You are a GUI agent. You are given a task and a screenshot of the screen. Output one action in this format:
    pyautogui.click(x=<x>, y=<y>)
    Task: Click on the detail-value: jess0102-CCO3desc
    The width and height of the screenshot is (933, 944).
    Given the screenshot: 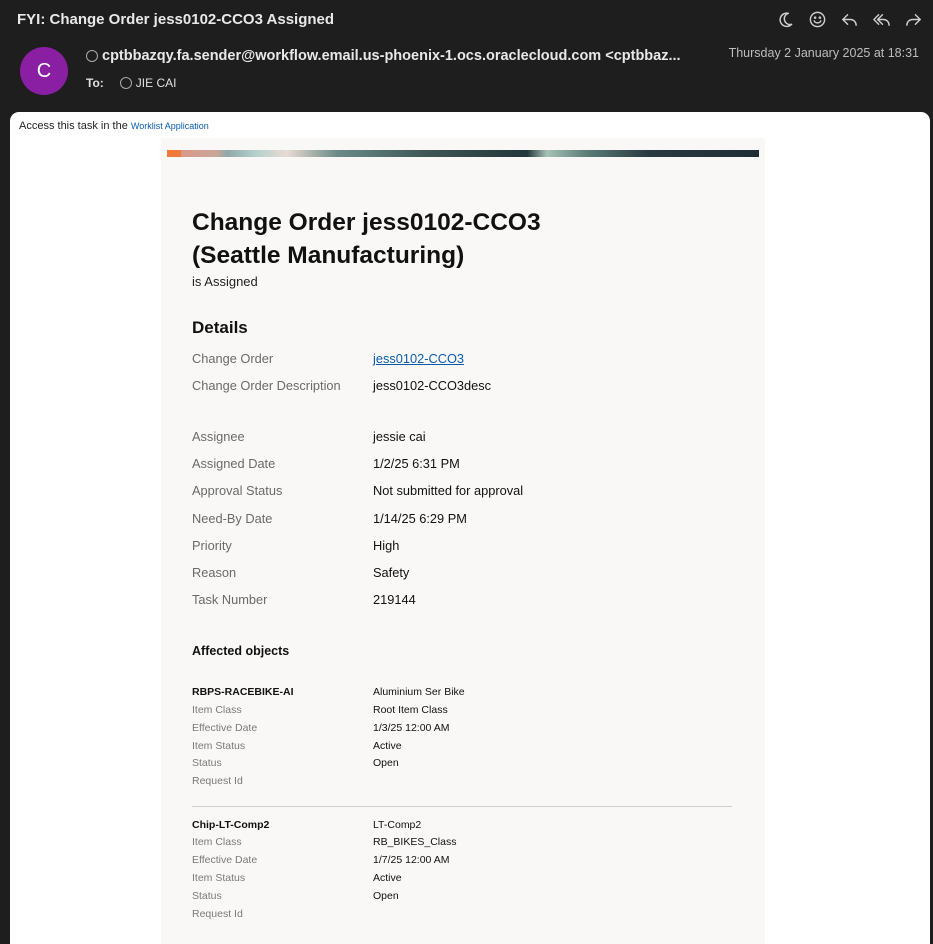 What is the action you would take?
    pyautogui.click(x=432, y=385)
    